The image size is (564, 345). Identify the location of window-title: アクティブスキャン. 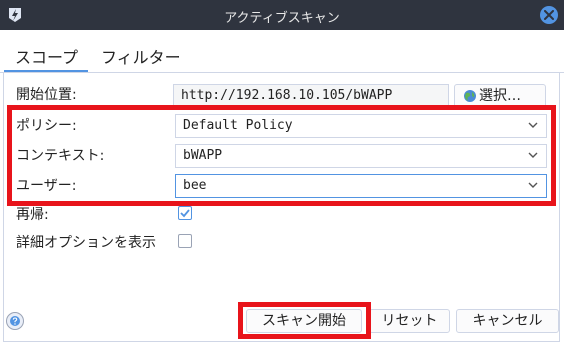
(282, 18).